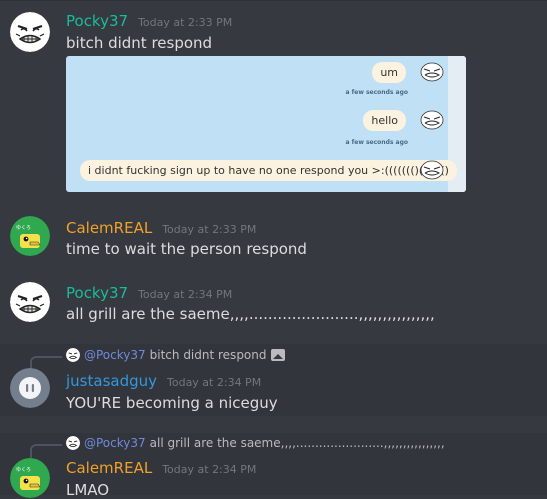 The image size is (547, 499). What do you see at coordinates (139, 43) in the screenshot?
I see `message-text: bitch didnt respond` at bounding box center [139, 43].